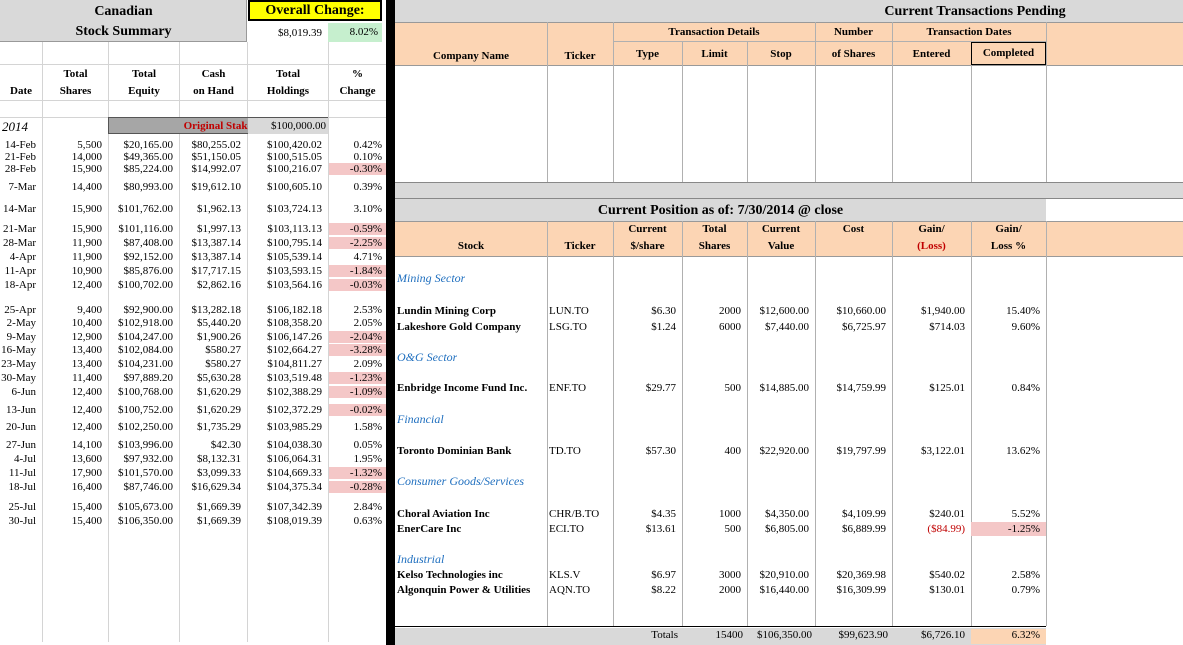 This screenshot has width=1183, height=645. What do you see at coordinates (25, 459) in the screenshot?
I see `summary-cell-date: 4-Jul` at bounding box center [25, 459].